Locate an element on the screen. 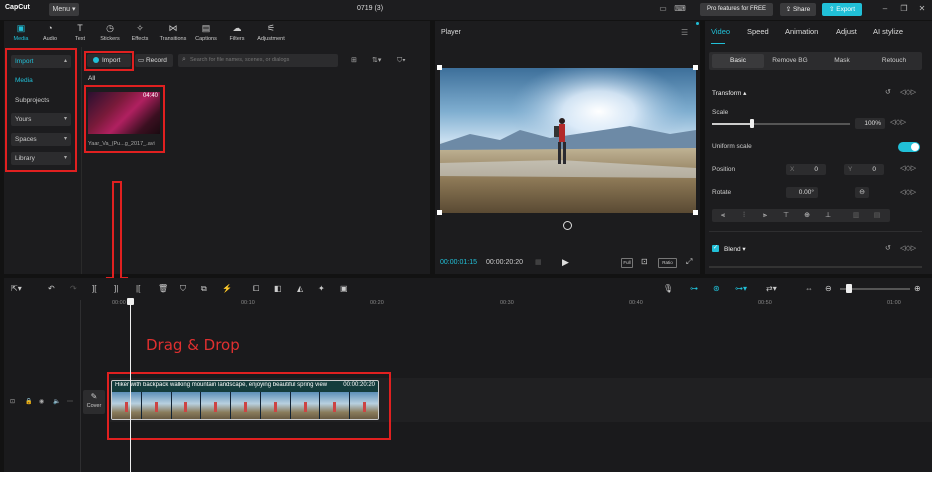  distribute-v-icon: ▤ is located at coordinates (877, 215).